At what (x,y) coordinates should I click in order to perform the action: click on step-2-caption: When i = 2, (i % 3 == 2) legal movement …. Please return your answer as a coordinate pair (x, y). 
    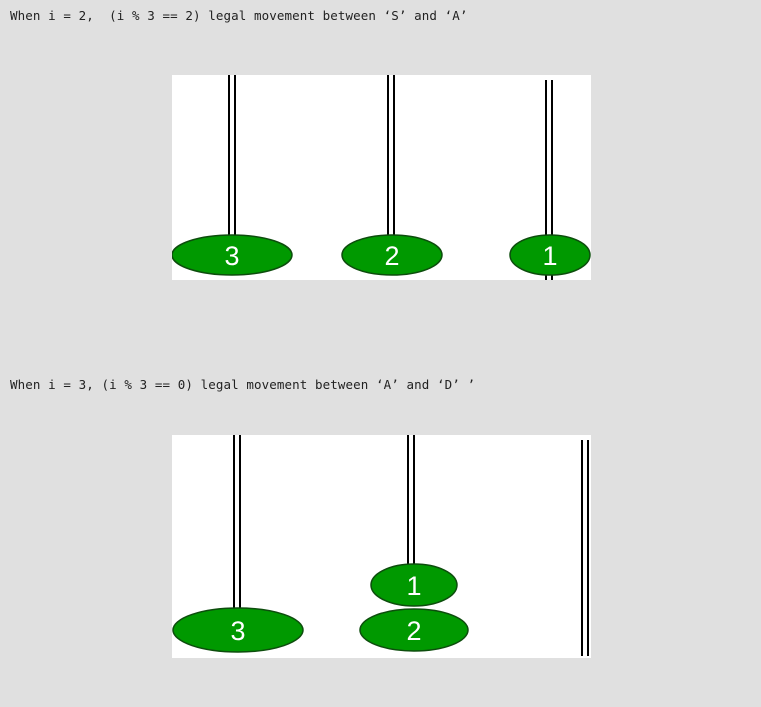
    Looking at the image, I should click on (239, 15).